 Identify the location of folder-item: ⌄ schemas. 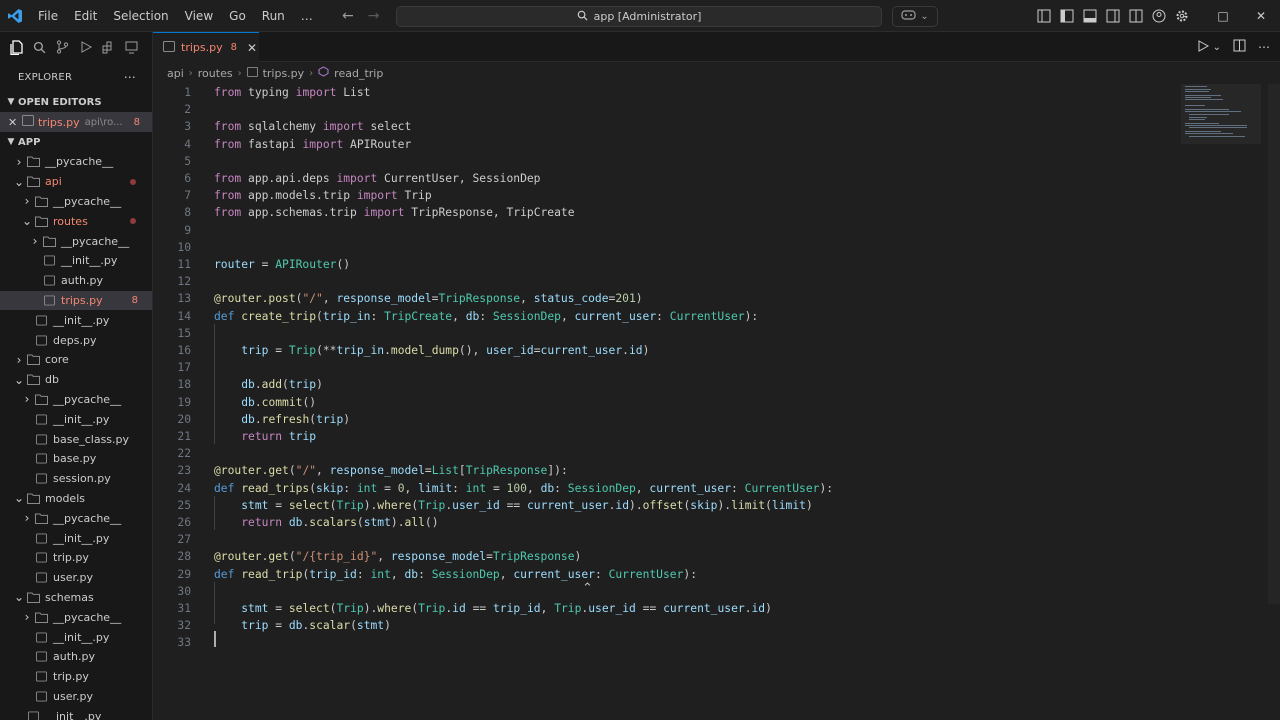
(76, 598).